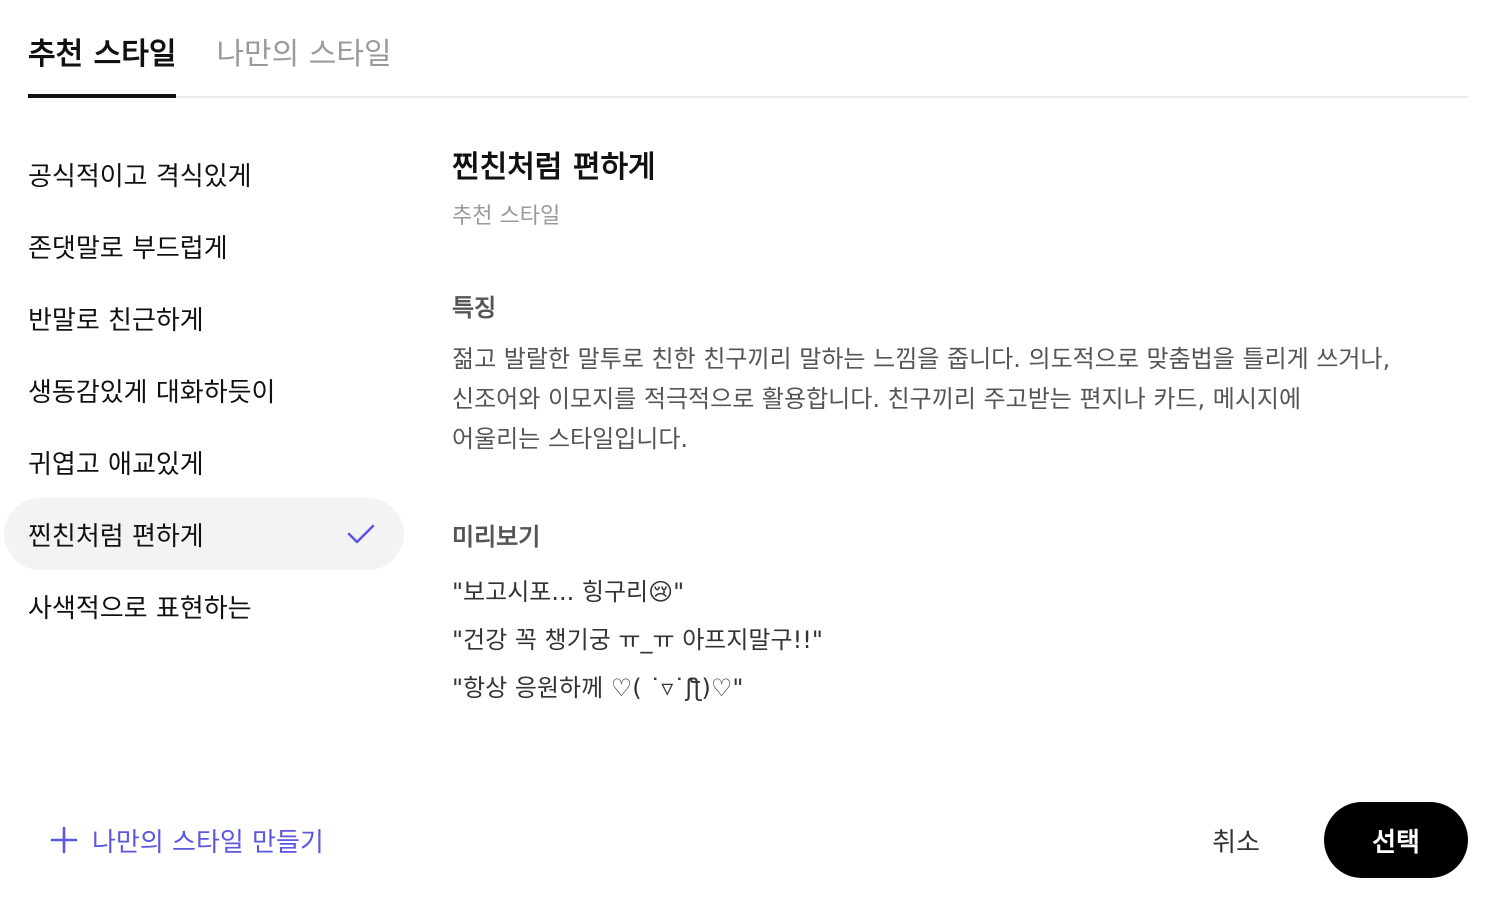 This screenshot has height=900, width=1500. Describe the element at coordinates (554, 167) in the screenshot. I see `style-detail-title: 찐친처럼 편하게` at that location.